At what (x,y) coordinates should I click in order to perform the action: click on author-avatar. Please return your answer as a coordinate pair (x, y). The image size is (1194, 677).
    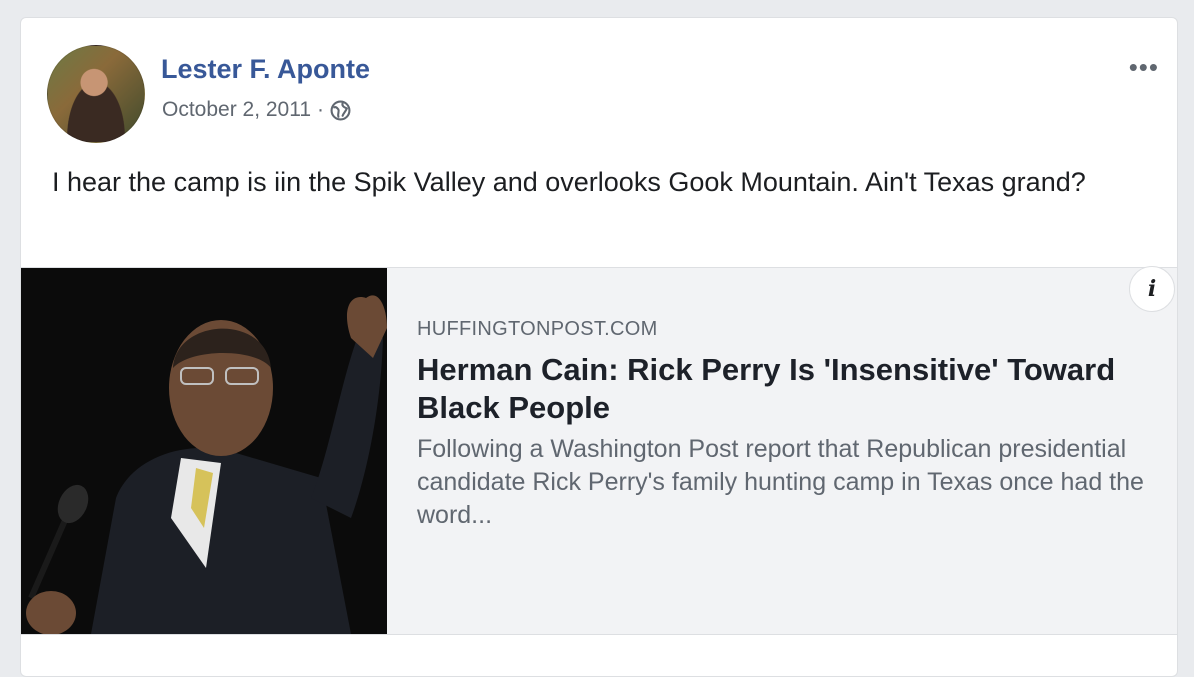
    Looking at the image, I should click on (96, 94).